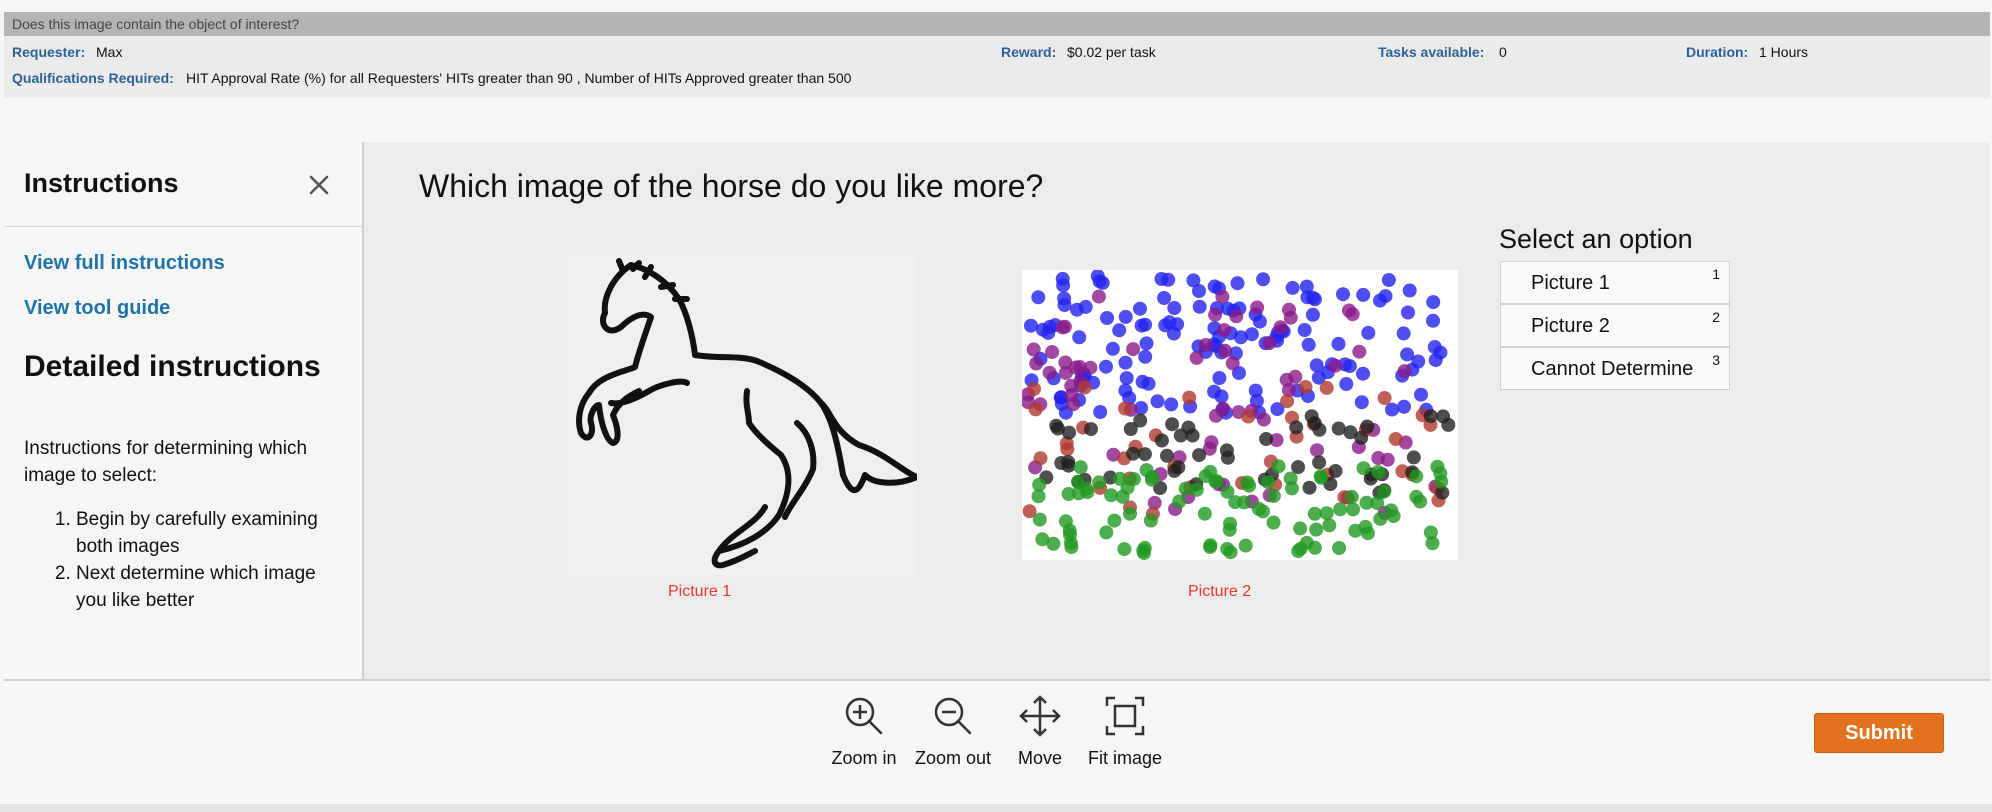  What do you see at coordinates (1716, 360) in the screenshot?
I see `option-shortcut-key: 3` at bounding box center [1716, 360].